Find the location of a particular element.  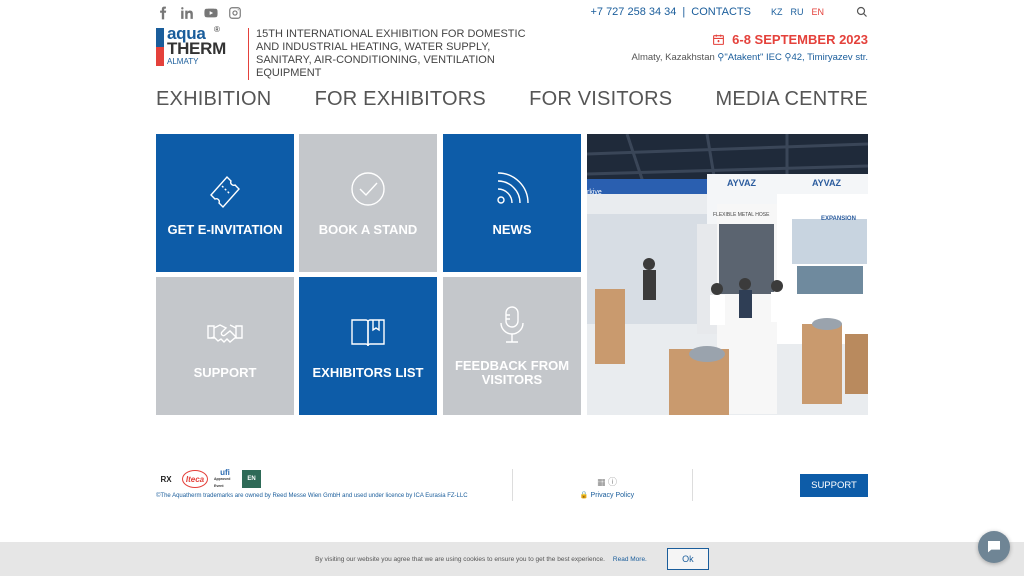

rss-feed-icon is located at coordinates (512, 189).